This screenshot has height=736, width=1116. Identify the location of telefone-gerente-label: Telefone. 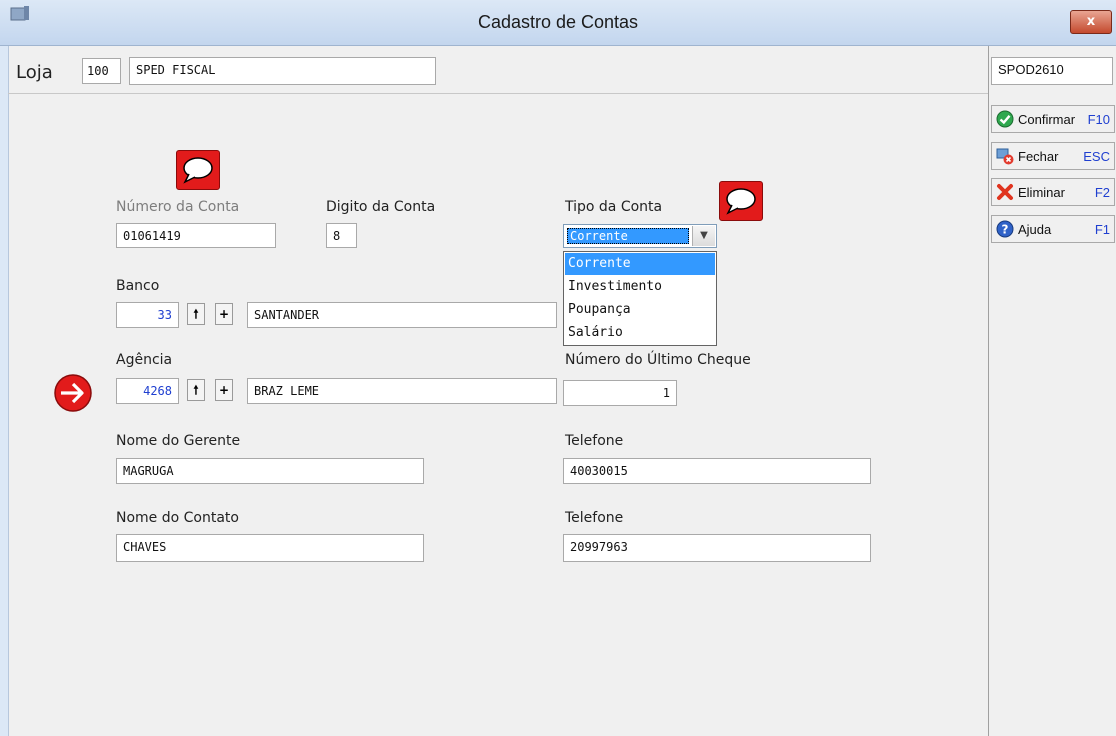
(594, 441).